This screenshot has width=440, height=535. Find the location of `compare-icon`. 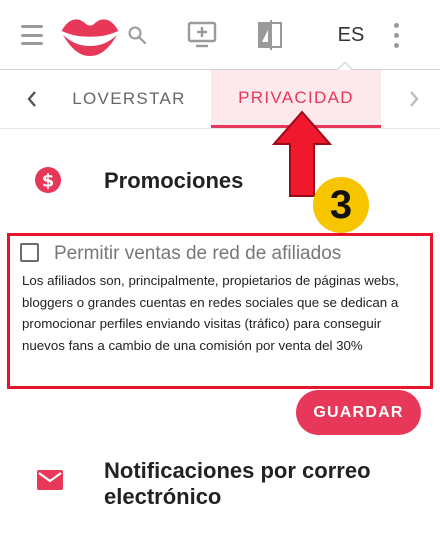

compare-icon is located at coordinates (270, 35).